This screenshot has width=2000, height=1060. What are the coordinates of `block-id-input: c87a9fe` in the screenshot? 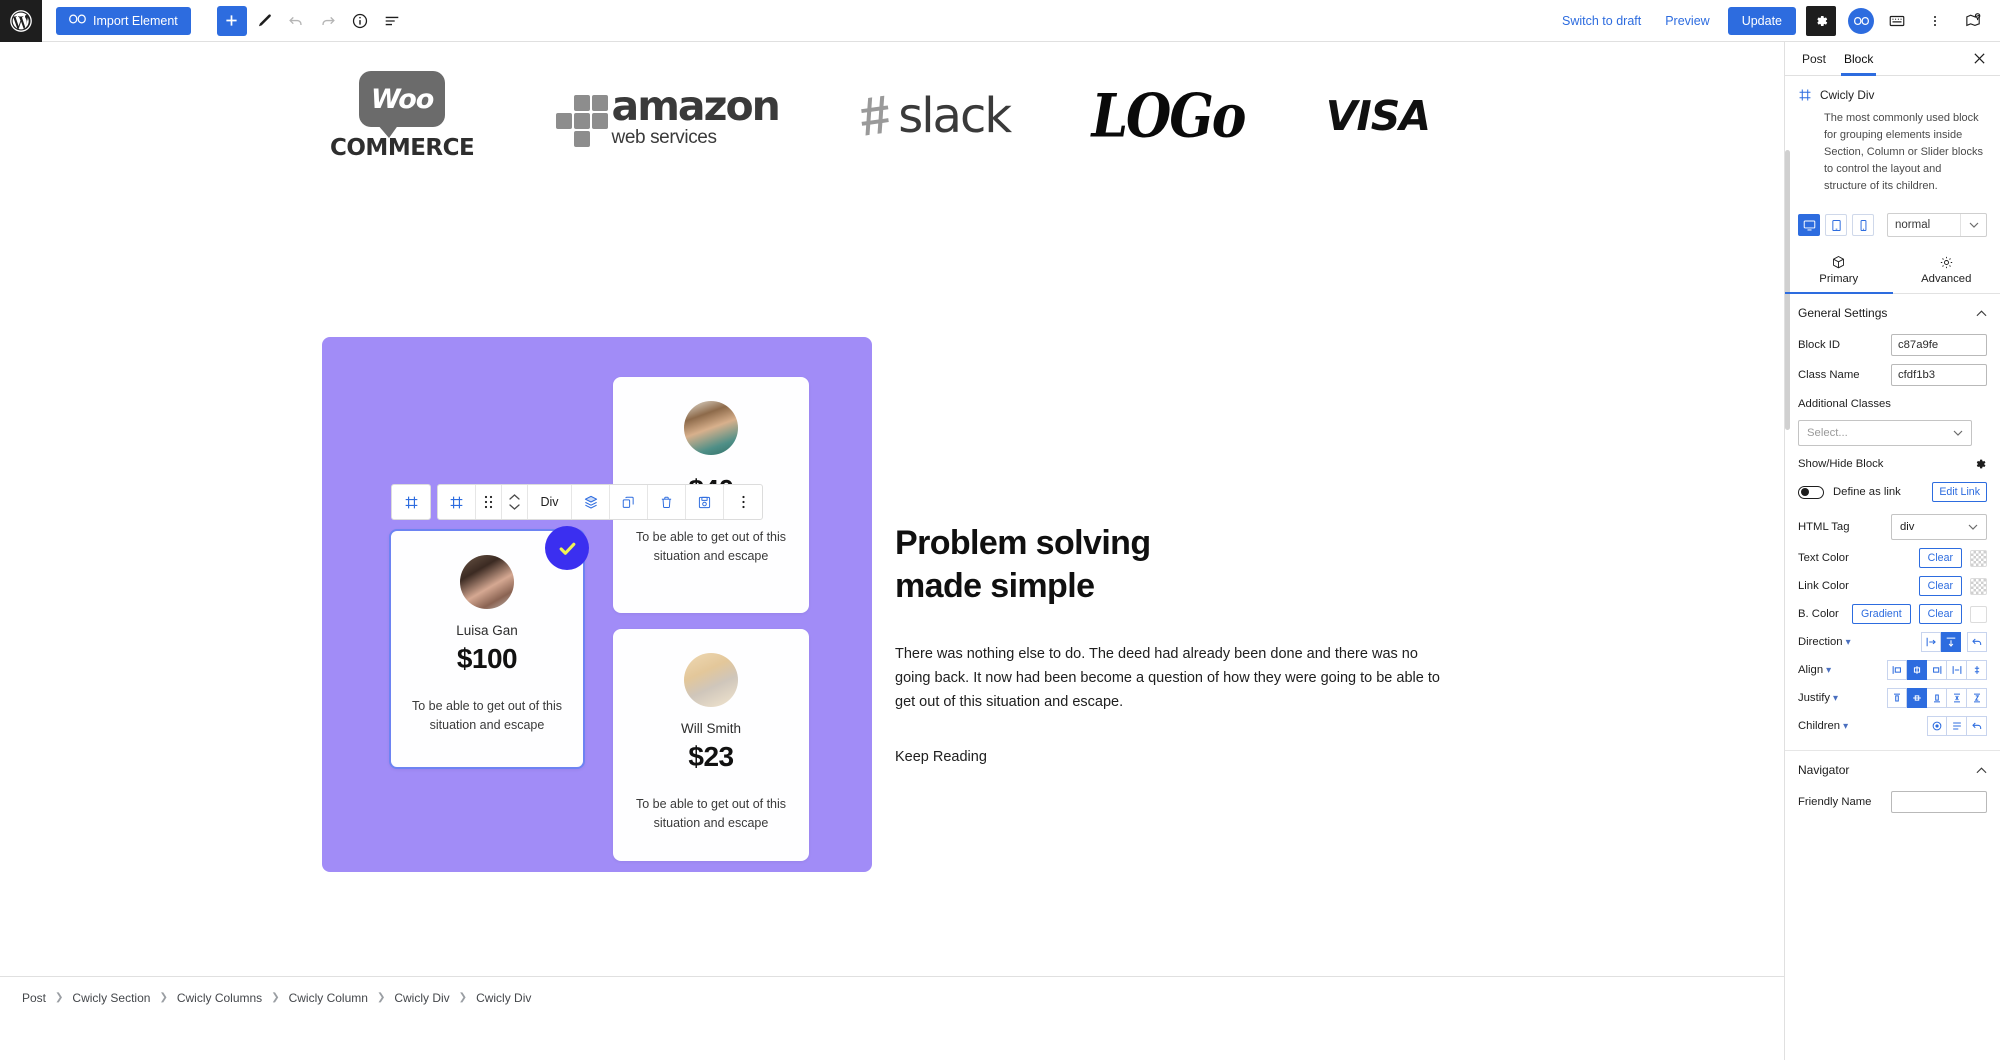 It's located at (1939, 345).